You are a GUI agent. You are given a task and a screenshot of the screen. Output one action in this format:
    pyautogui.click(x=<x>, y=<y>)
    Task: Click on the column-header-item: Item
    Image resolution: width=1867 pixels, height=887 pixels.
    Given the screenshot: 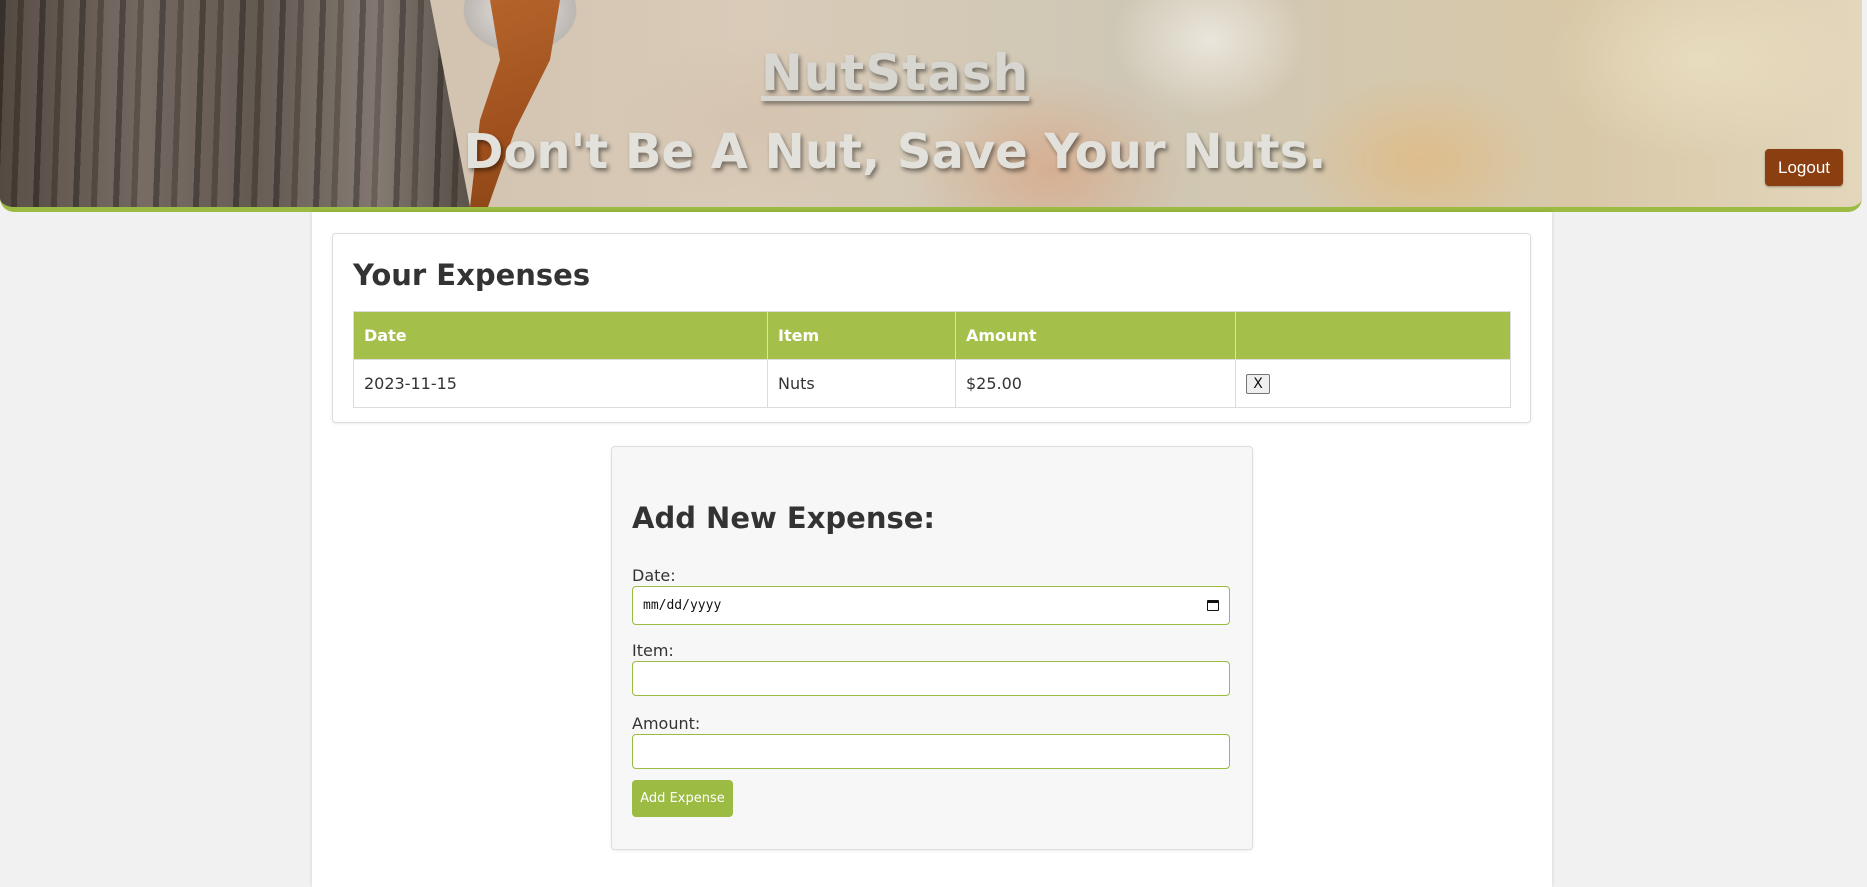 What is the action you would take?
    pyautogui.click(x=861, y=335)
    